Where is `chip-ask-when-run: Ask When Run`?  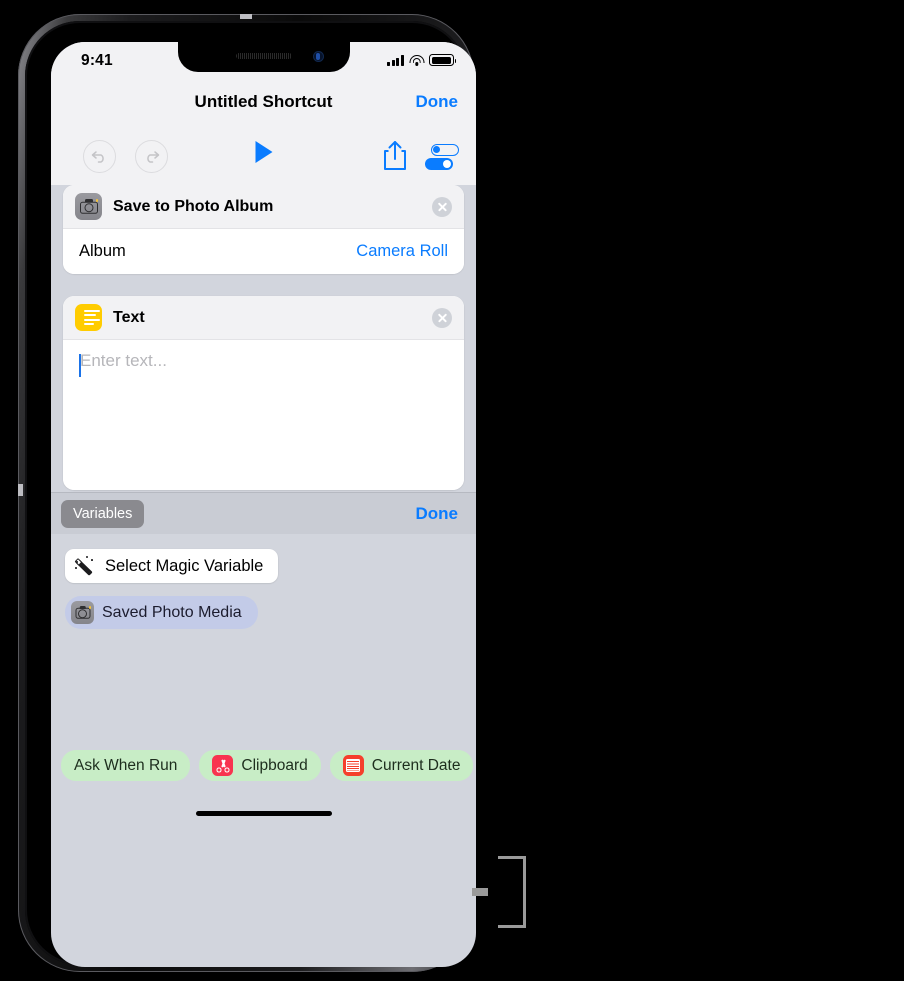
chip-ask-when-run: Ask When Run is located at coordinates (126, 765).